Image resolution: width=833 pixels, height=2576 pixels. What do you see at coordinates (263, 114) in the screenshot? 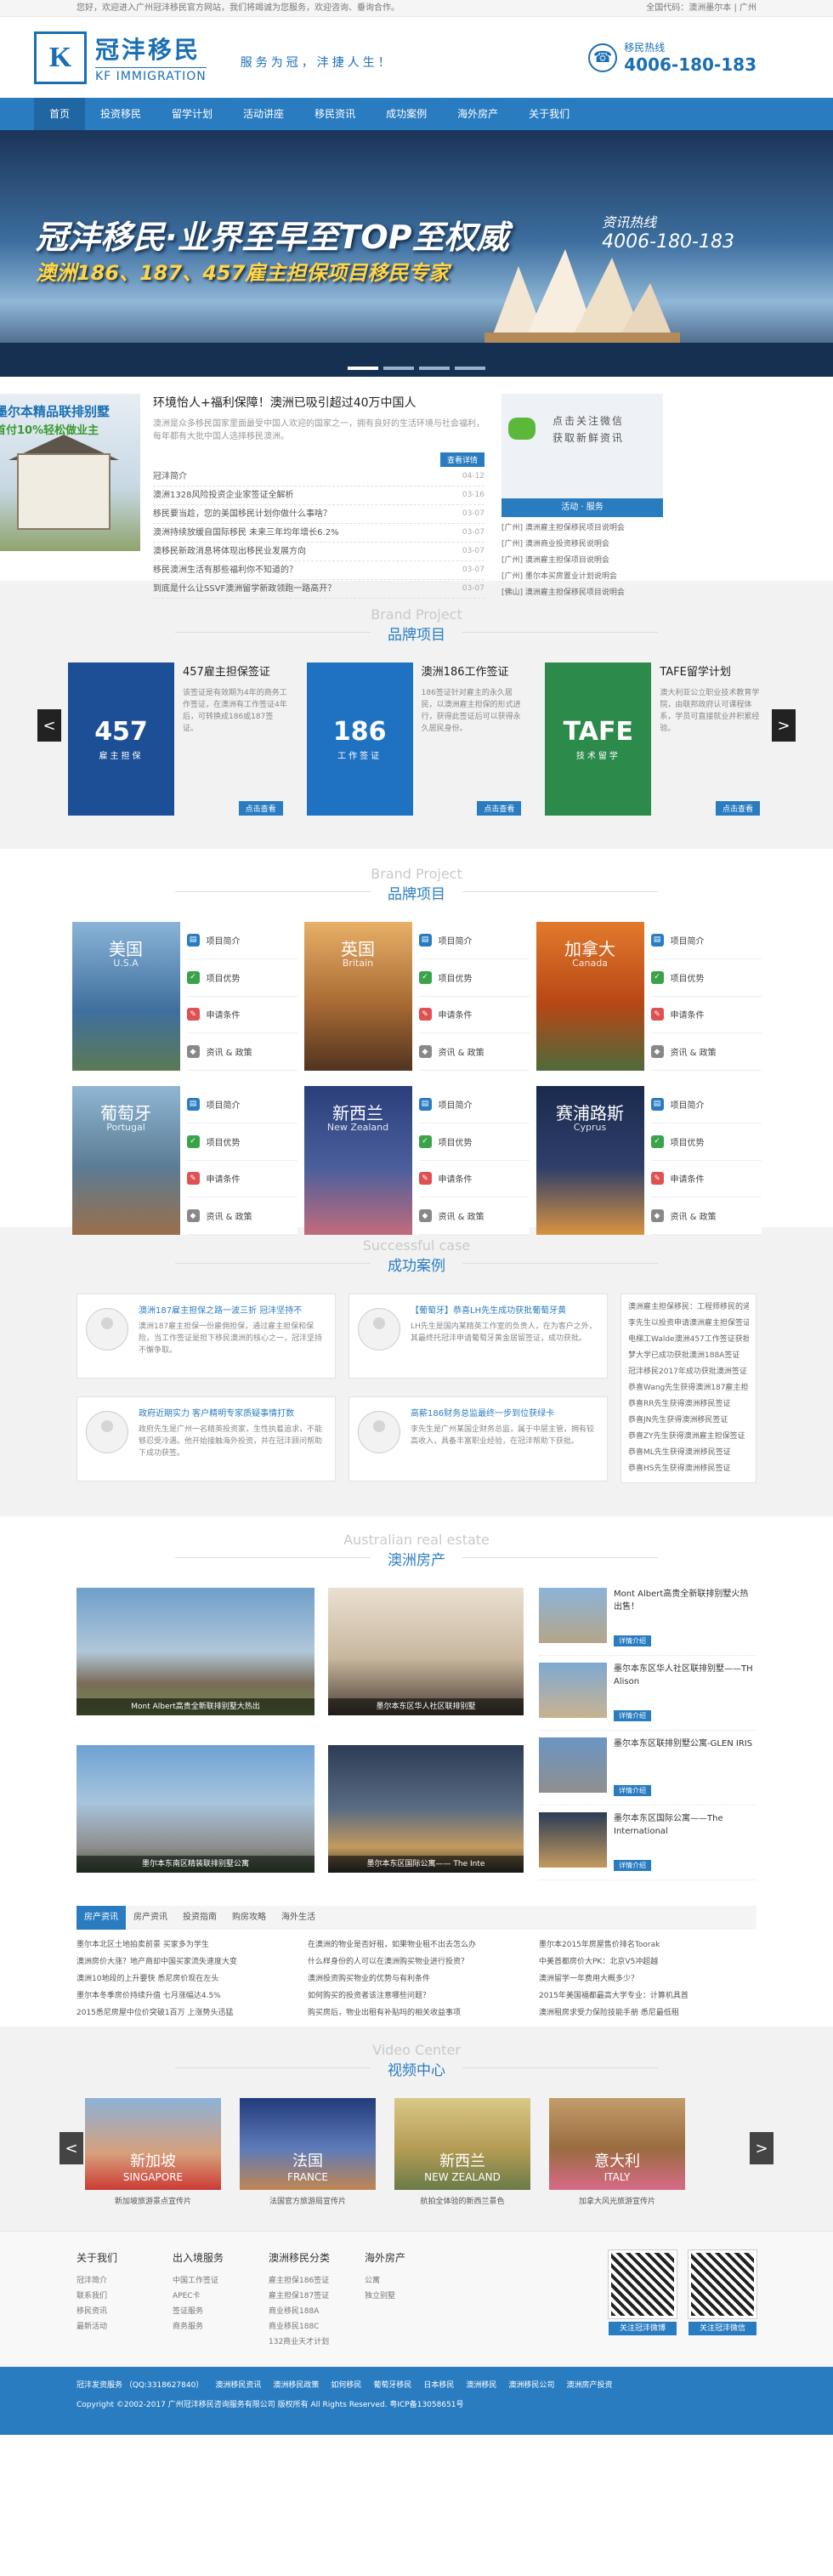
I see `nav-events: 活动讲座` at bounding box center [263, 114].